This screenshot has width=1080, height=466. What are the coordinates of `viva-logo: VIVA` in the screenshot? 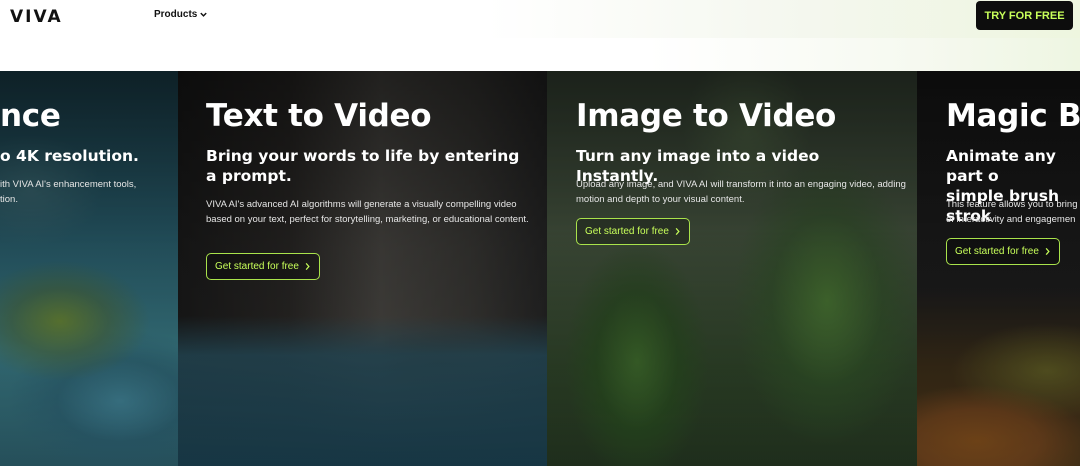 It's located at (36, 17).